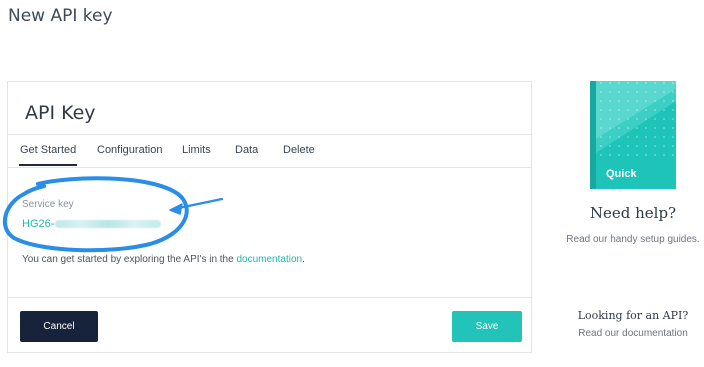 The height and width of the screenshot is (367, 704). Describe the element at coordinates (621, 174) in the screenshot. I see `guide-book-title: Quick` at that location.